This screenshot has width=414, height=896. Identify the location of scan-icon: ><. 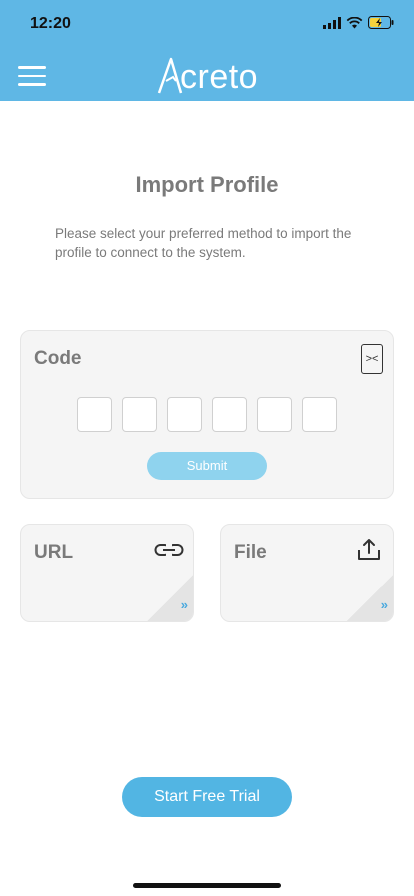
(372, 359).